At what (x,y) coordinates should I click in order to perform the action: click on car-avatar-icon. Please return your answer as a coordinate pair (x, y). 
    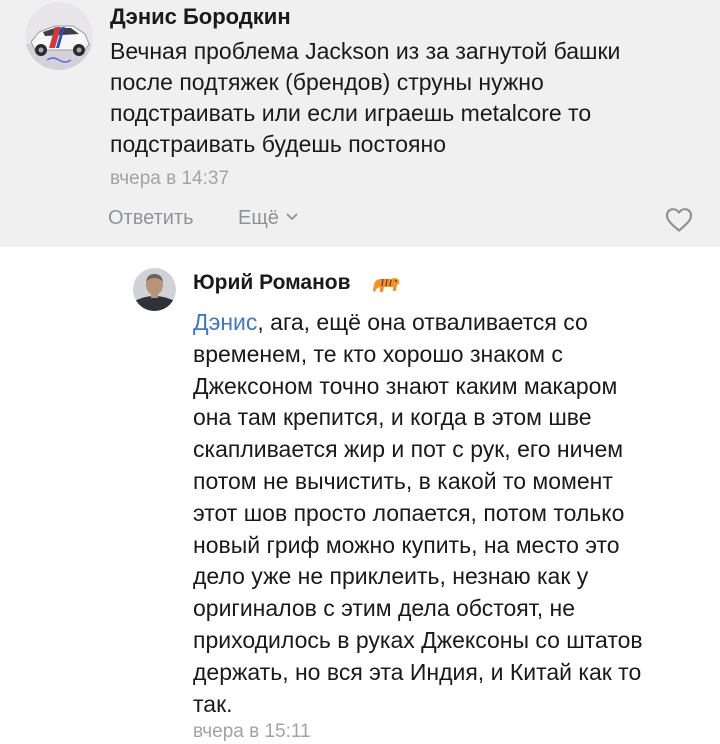
    Looking at the image, I should click on (59, 36).